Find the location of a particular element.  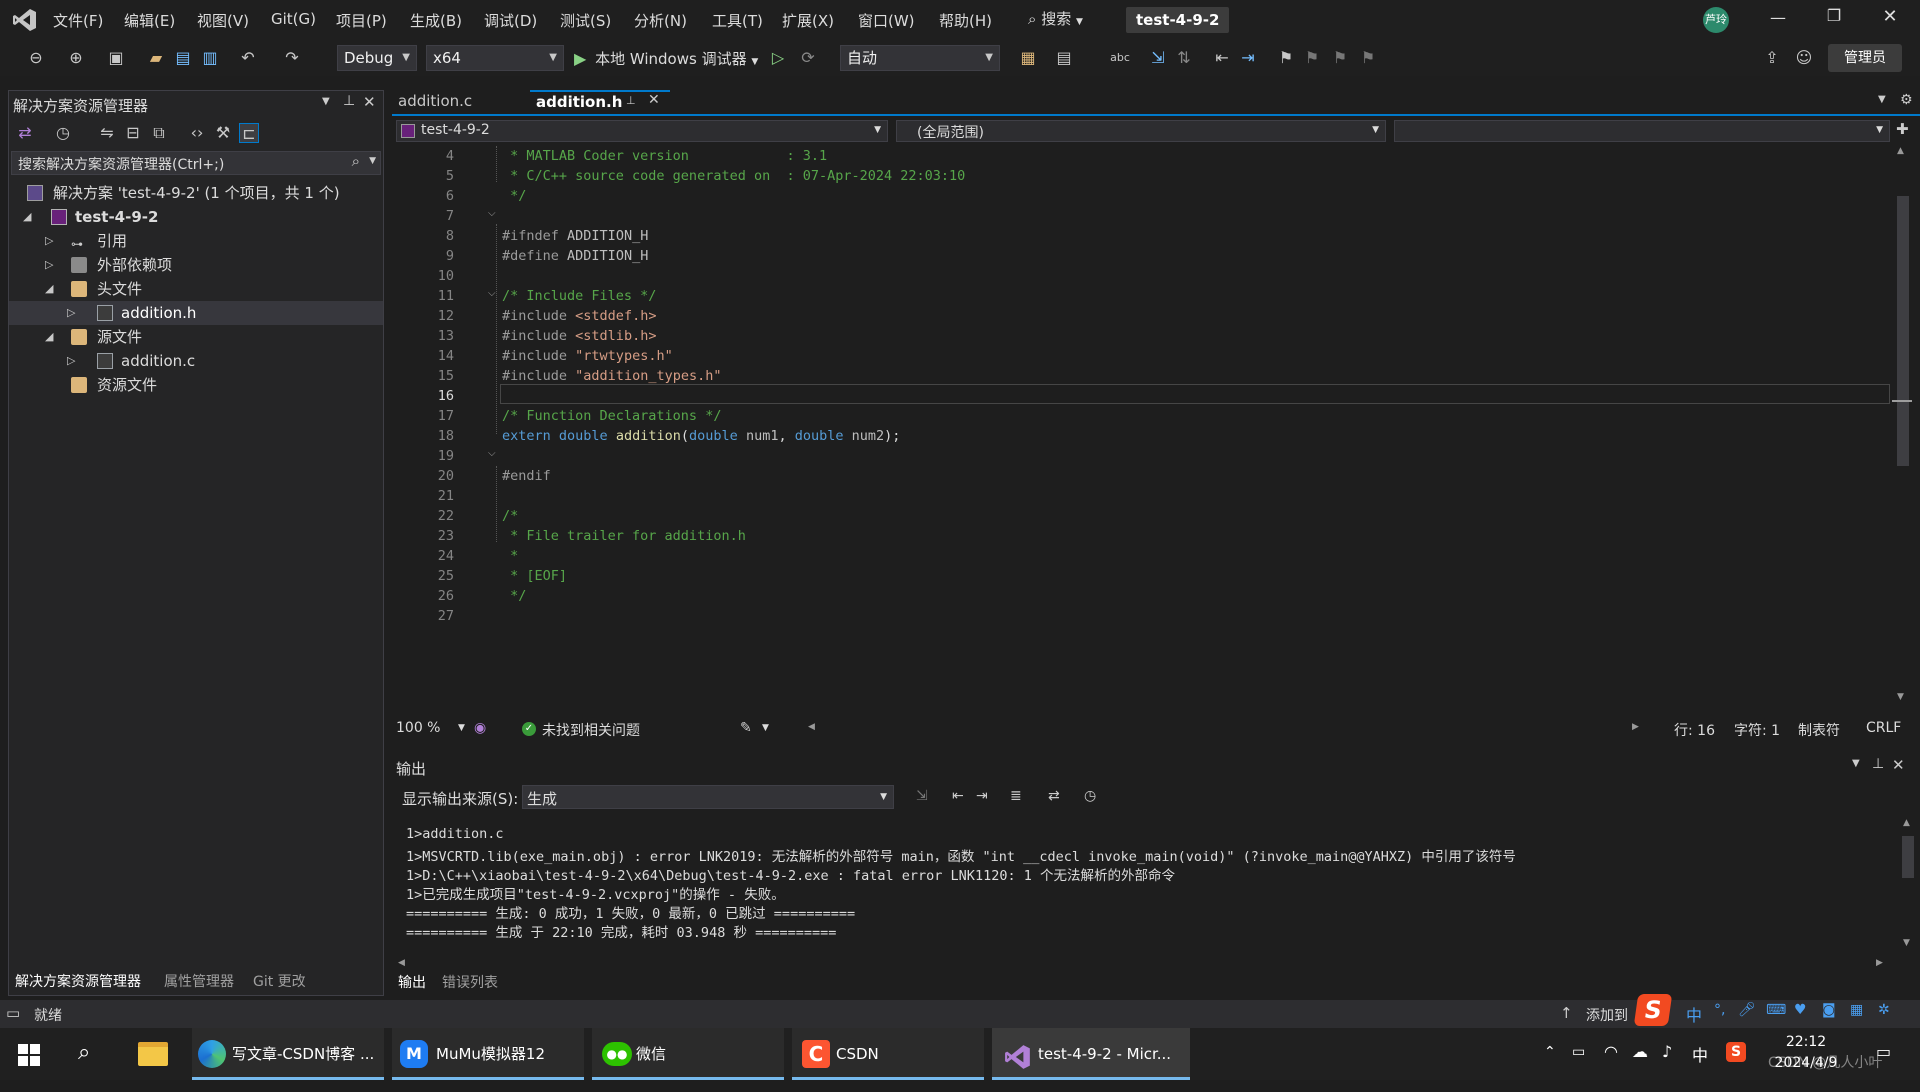

tree-resources: 资源文件 is located at coordinates (196, 385).